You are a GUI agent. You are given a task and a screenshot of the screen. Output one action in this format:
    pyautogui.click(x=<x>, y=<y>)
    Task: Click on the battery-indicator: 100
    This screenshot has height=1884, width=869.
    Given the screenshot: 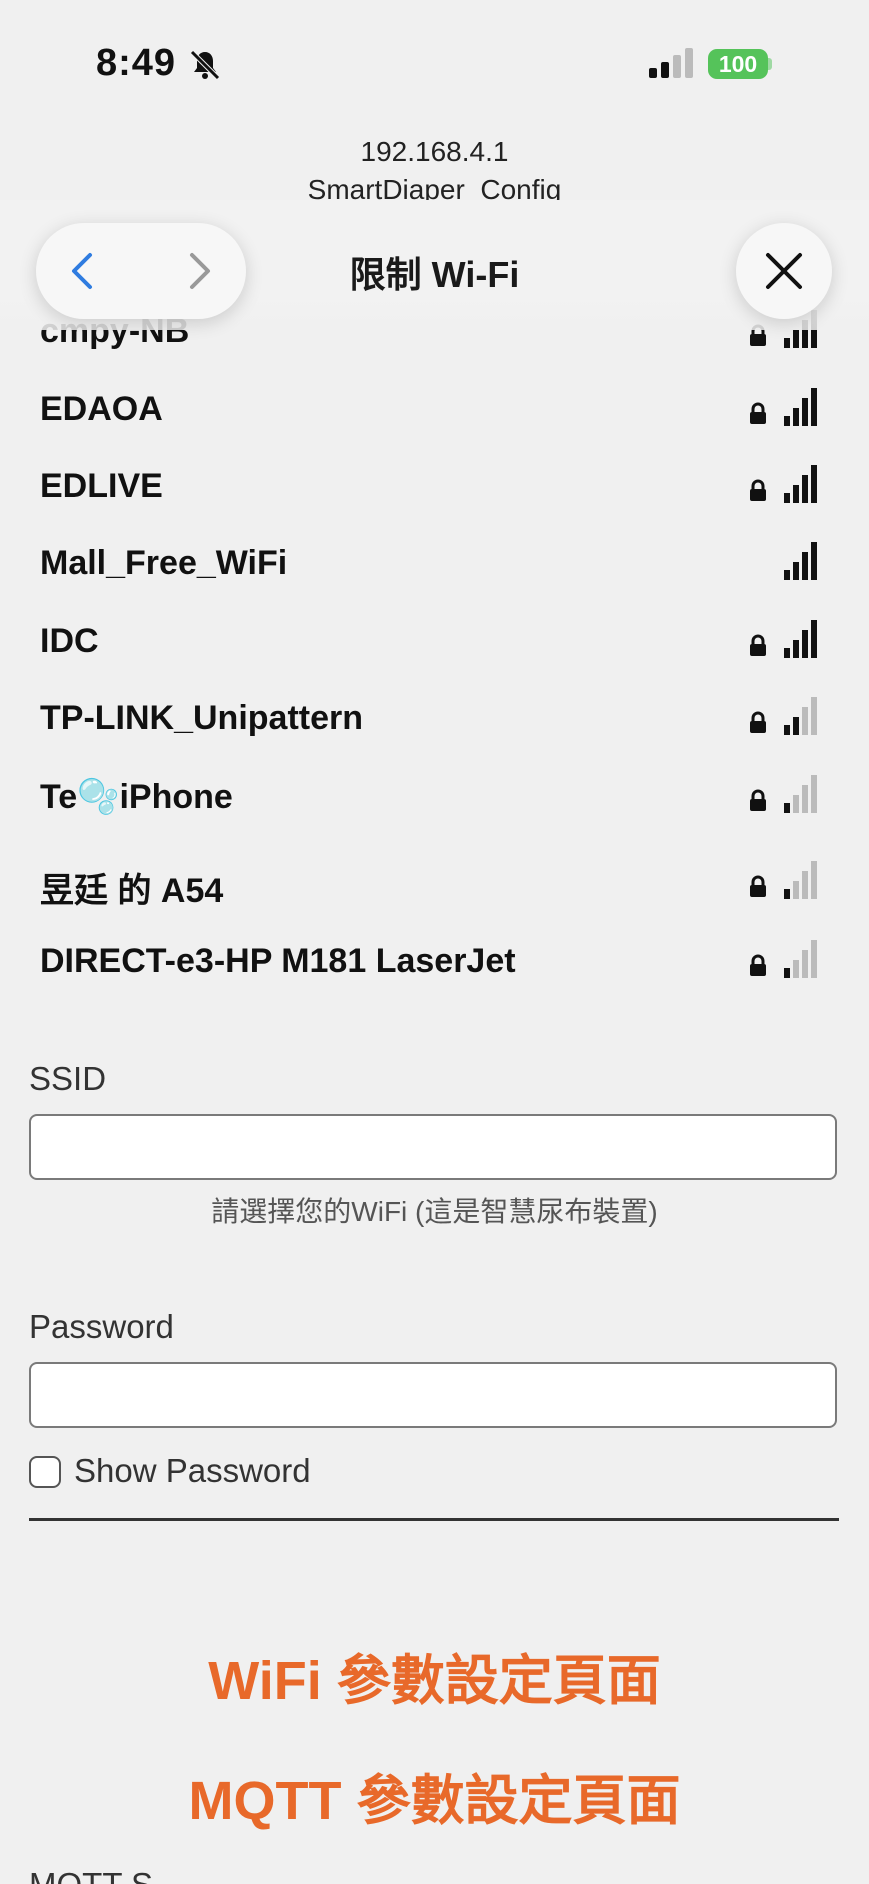 What is the action you would take?
    pyautogui.click(x=738, y=64)
    